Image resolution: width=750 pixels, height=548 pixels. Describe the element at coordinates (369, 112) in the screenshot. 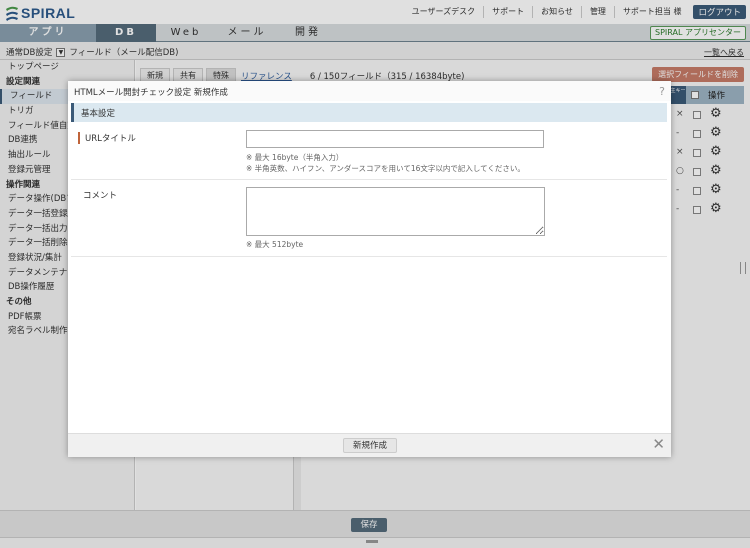

I see `section-basic-settings: 基本設定` at that location.